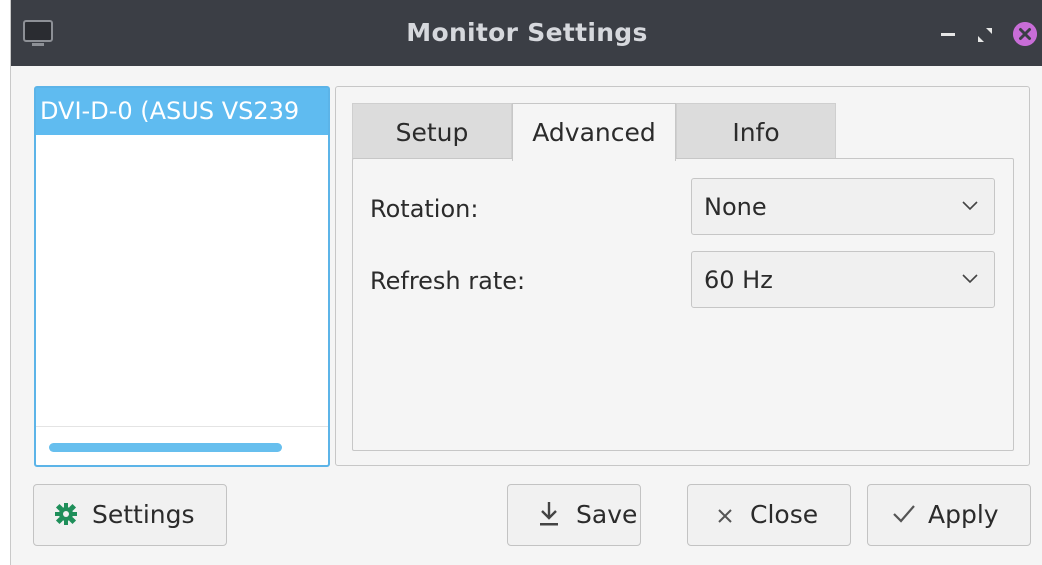 The height and width of the screenshot is (565, 1042). Describe the element at coordinates (725, 516) in the screenshot. I see `x-icon` at that location.